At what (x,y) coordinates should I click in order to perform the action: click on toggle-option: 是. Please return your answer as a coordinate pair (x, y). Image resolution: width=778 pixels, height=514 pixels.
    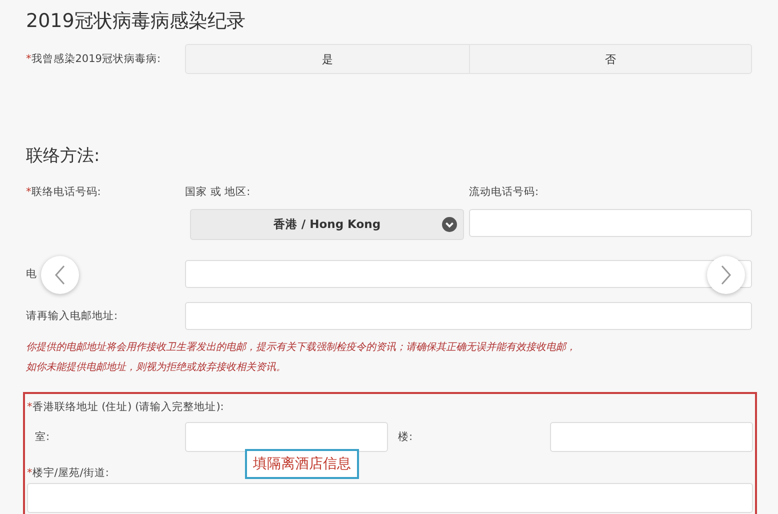
    Looking at the image, I should click on (327, 59).